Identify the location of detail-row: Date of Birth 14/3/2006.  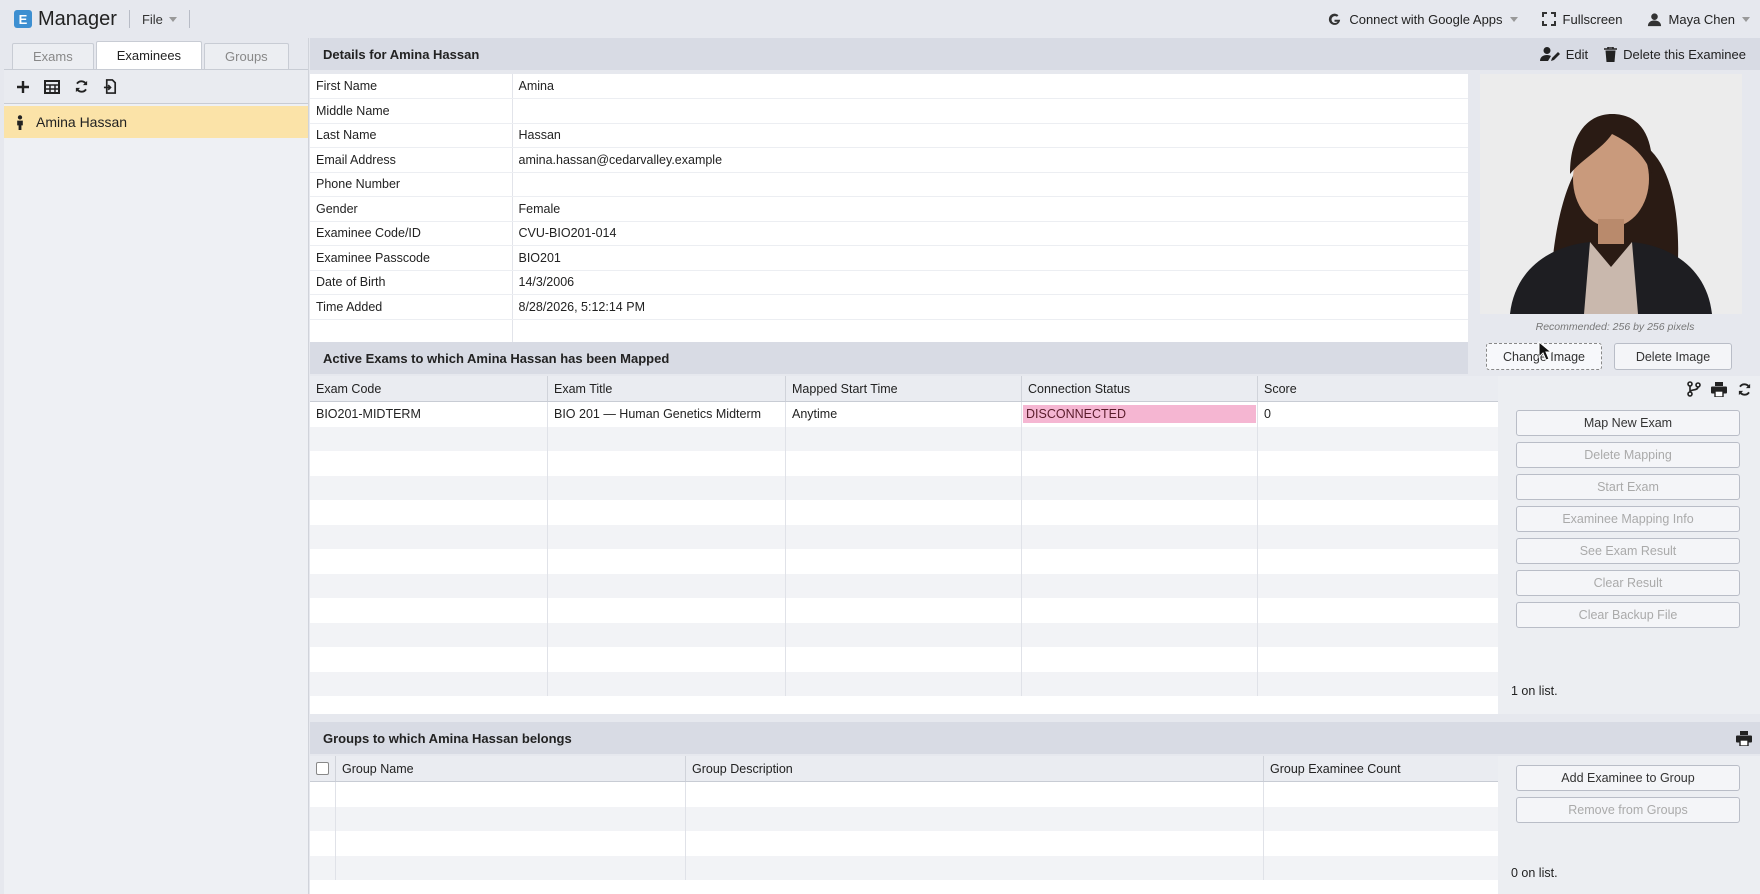
(889, 282).